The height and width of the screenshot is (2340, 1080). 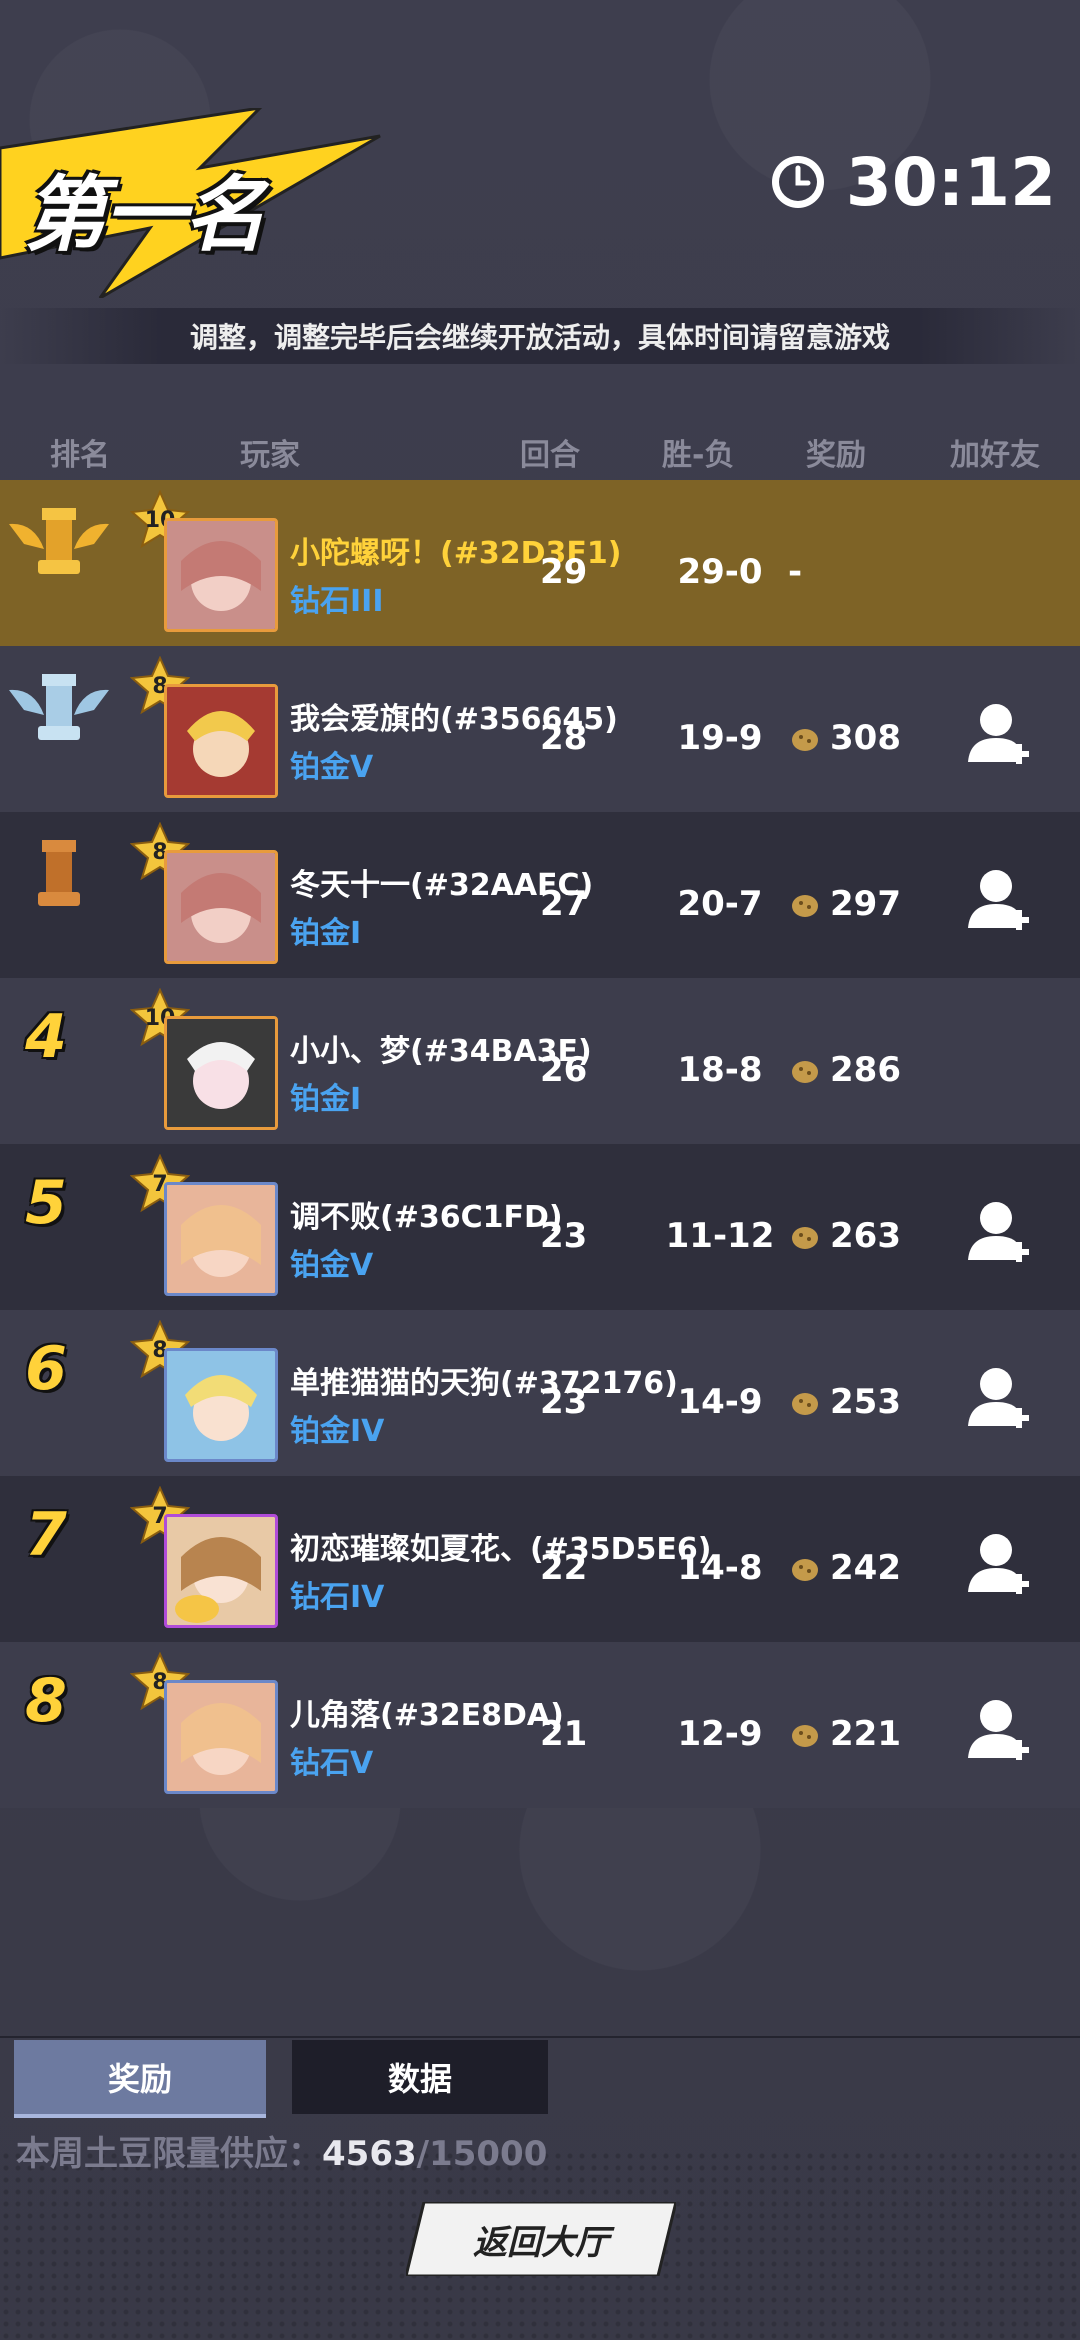 What do you see at coordinates (420, 2077) in the screenshot?
I see `tab-data: 数据` at bounding box center [420, 2077].